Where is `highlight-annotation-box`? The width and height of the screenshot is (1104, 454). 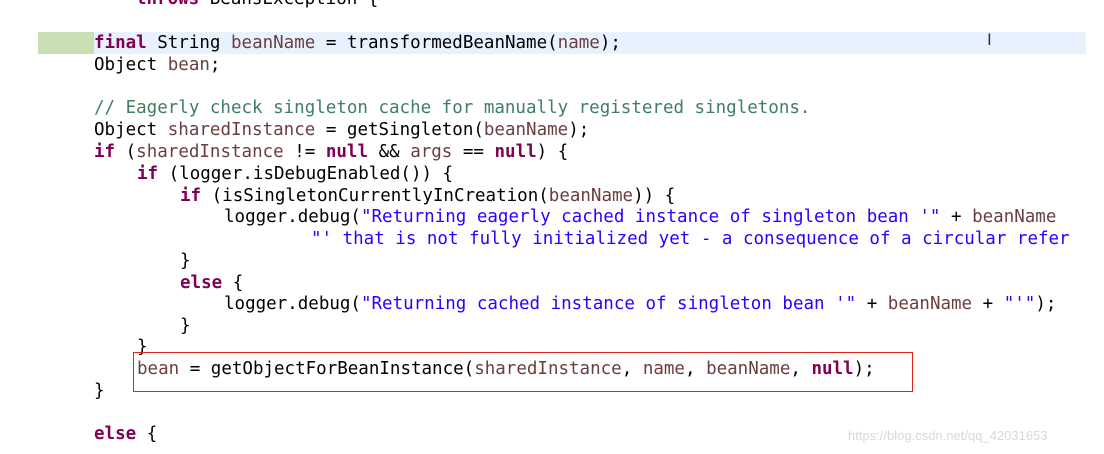
highlight-annotation-box is located at coordinates (523, 372).